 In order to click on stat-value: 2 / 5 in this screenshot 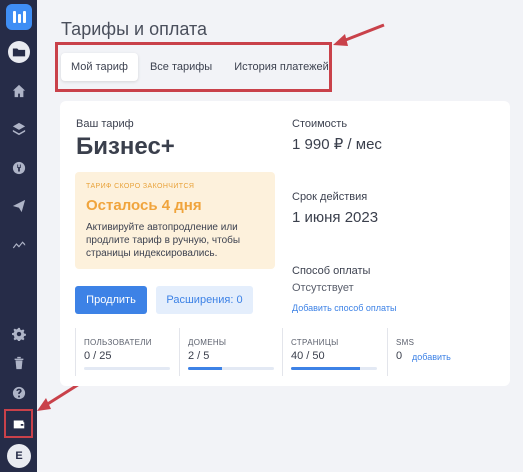, I will do `click(199, 356)`.